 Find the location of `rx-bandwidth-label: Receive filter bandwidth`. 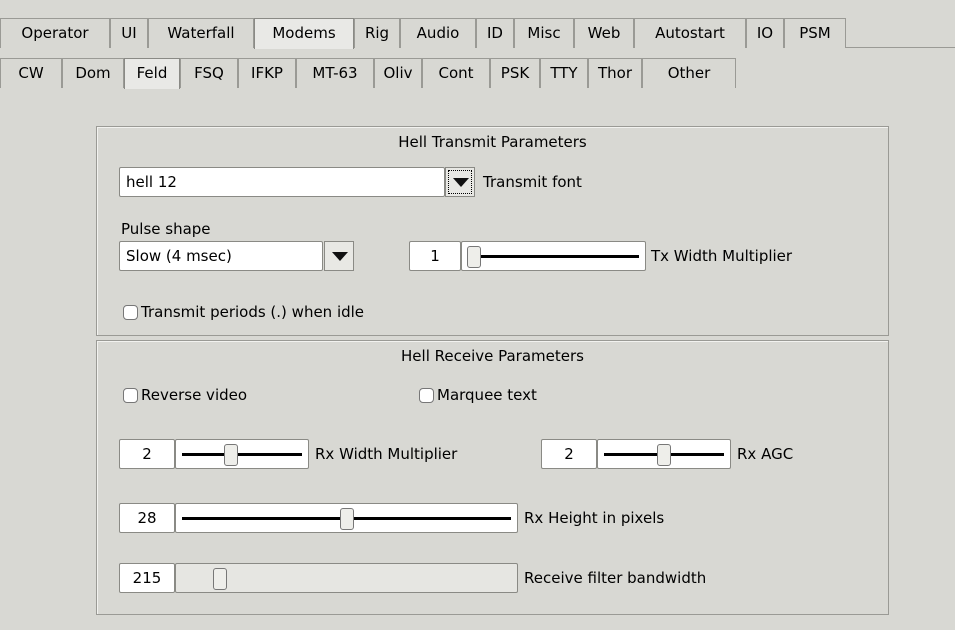

rx-bandwidth-label: Receive filter bandwidth is located at coordinates (615, 578).